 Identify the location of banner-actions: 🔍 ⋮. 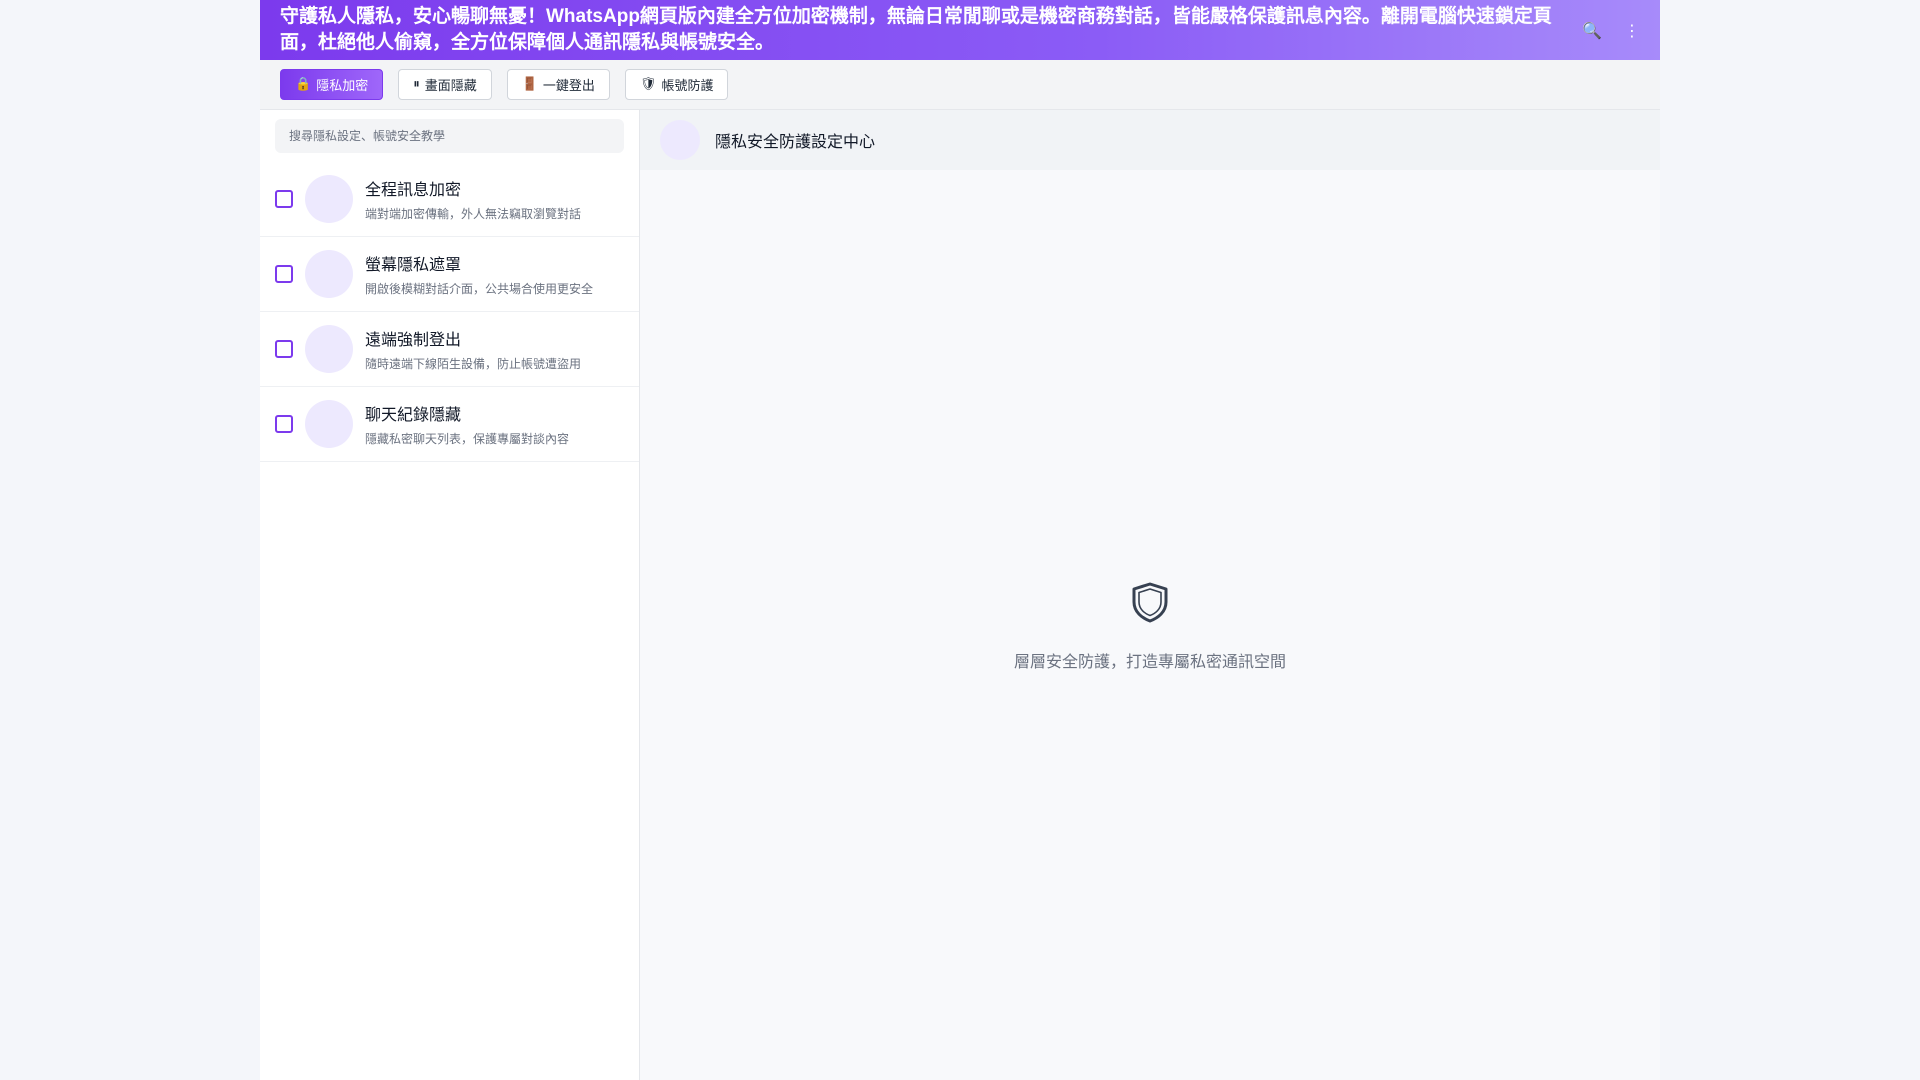
(1611, 30).